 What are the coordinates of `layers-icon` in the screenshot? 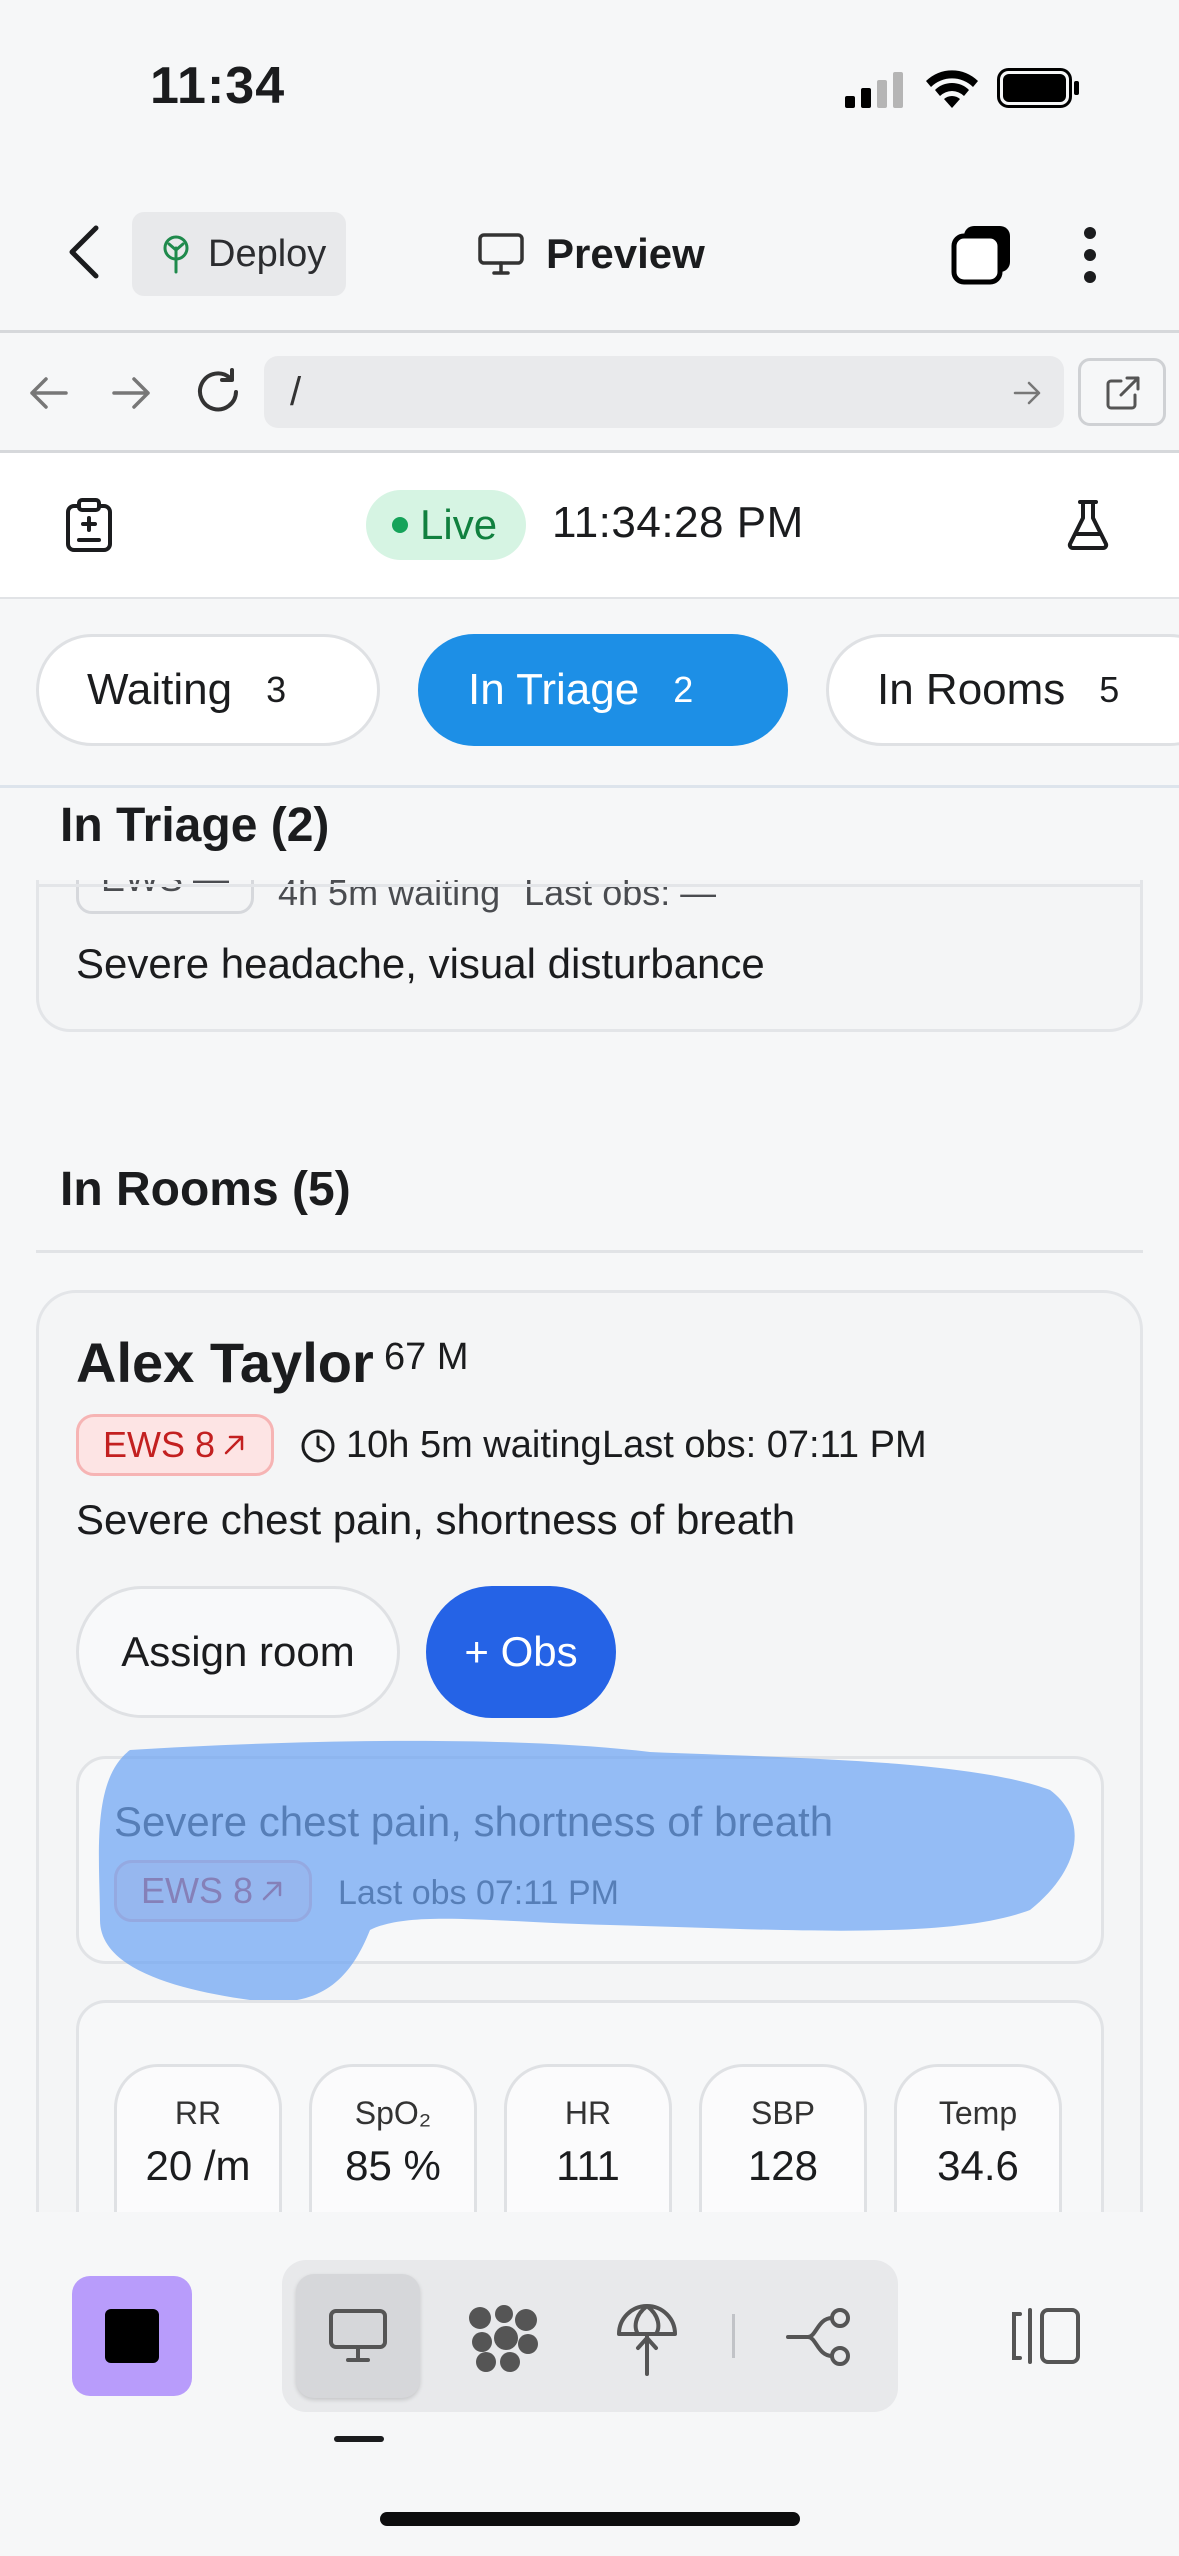 It's located at (504, 2339).